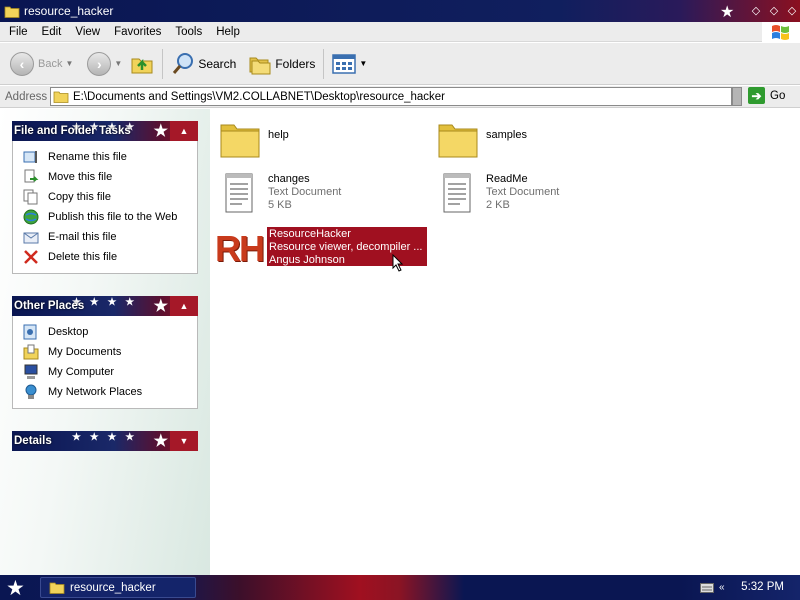 The image size is (800, 600). I want to click on other-places-title: Other Places, so click(49, 306).